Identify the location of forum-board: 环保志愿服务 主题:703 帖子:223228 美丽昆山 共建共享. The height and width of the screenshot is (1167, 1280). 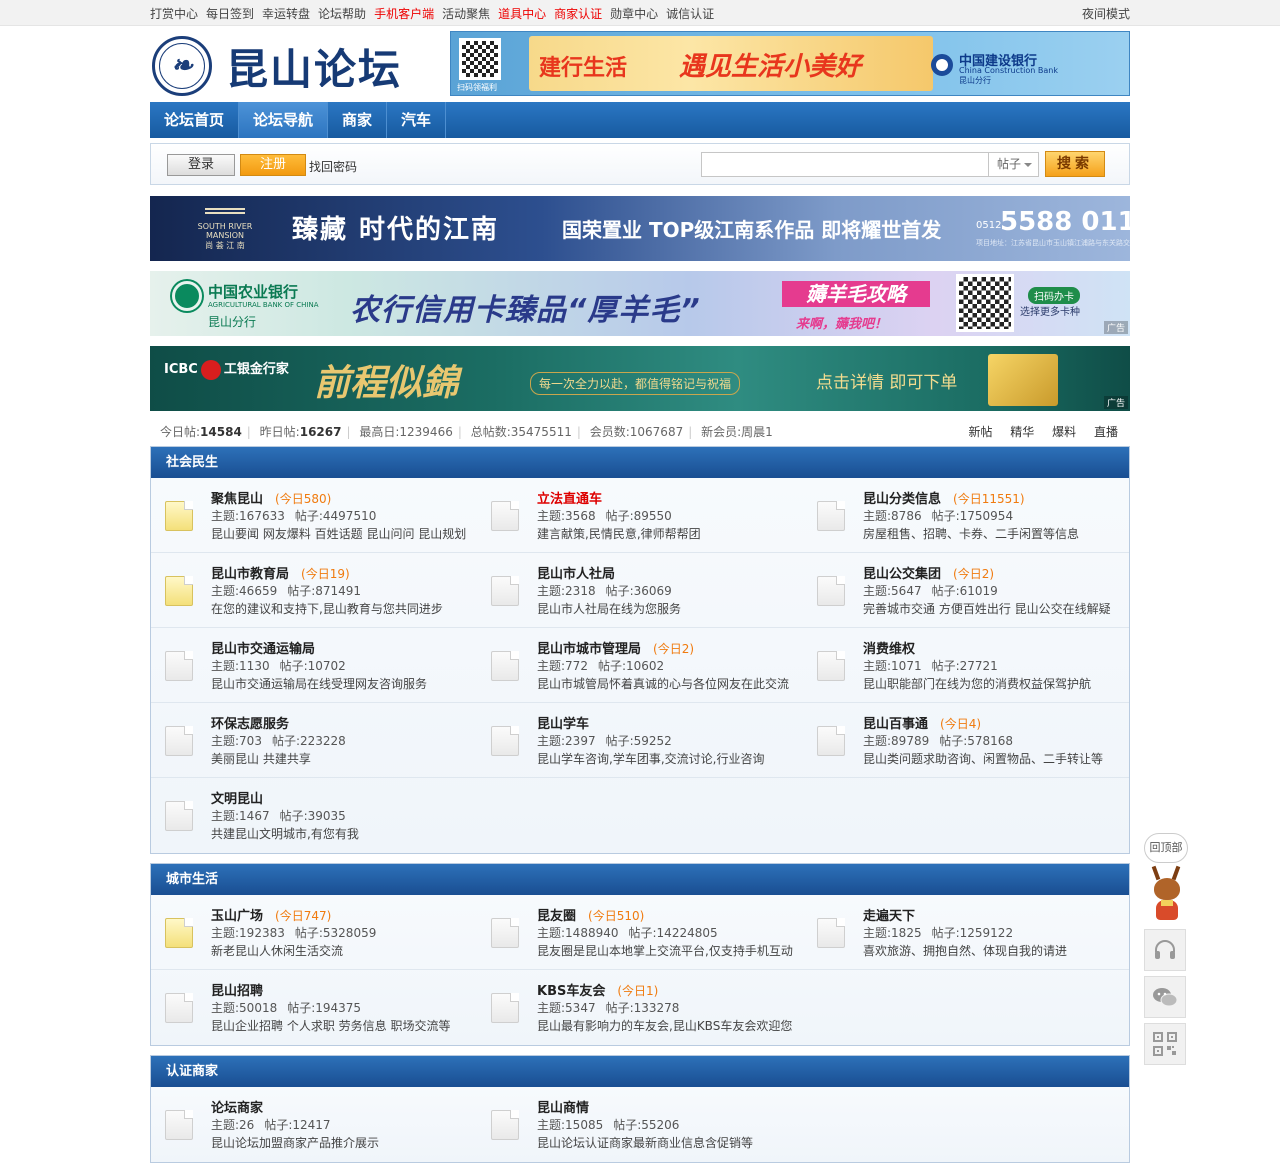
(314, 740).